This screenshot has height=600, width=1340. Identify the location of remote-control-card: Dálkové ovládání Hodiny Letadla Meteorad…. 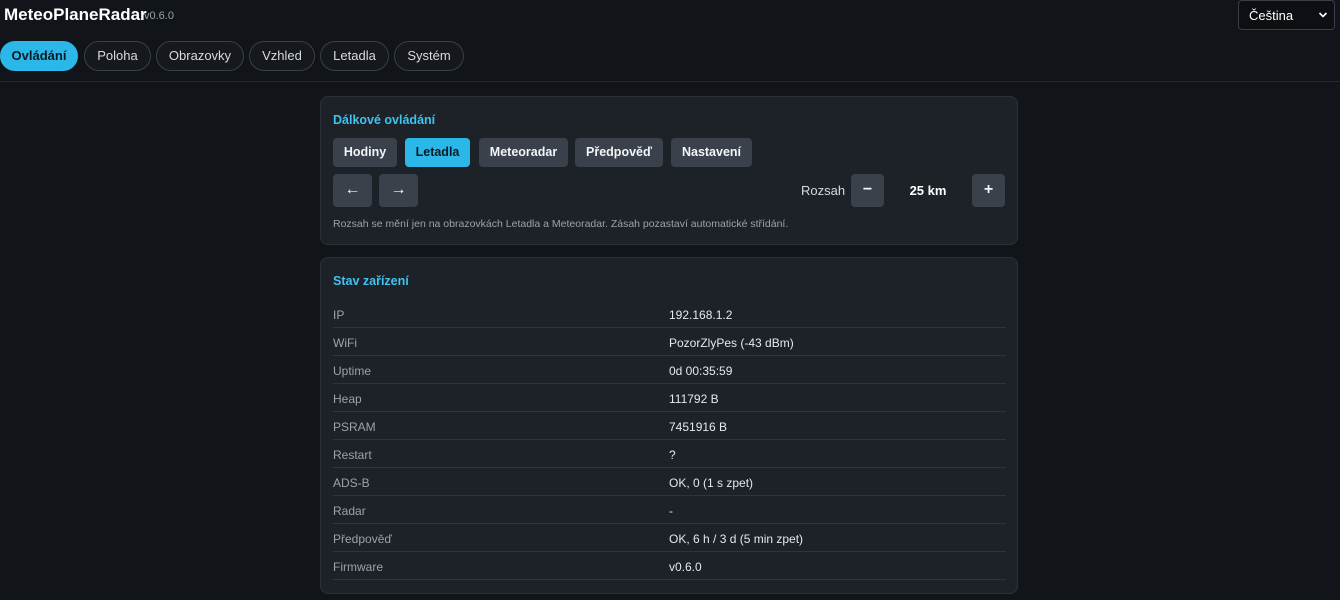
(669, 170).